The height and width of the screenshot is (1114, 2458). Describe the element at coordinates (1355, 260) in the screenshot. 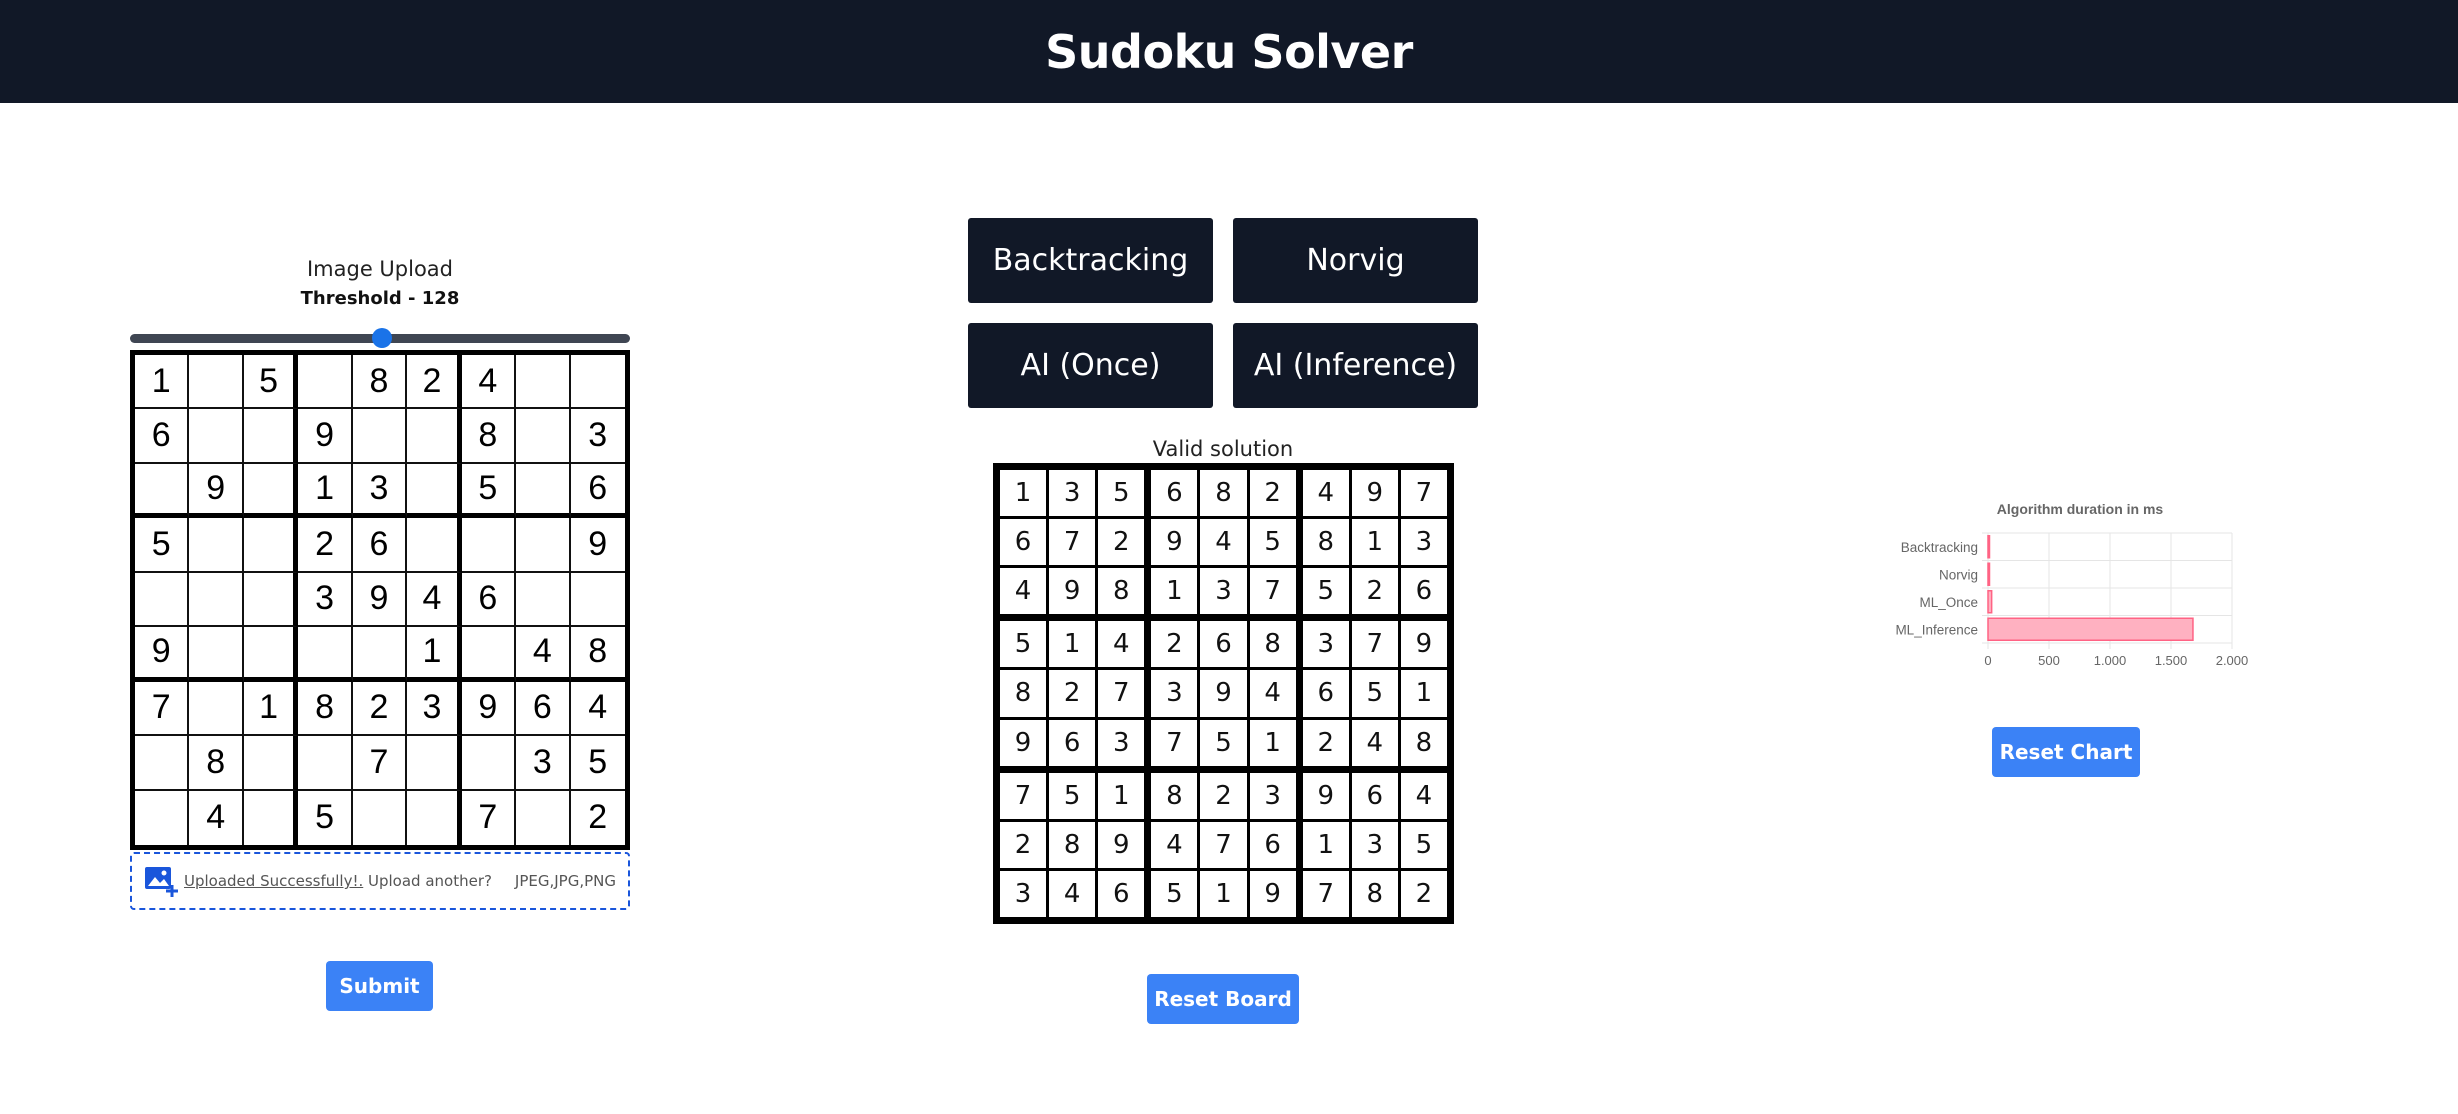

I see `norvig-button: Norvig` at that location.